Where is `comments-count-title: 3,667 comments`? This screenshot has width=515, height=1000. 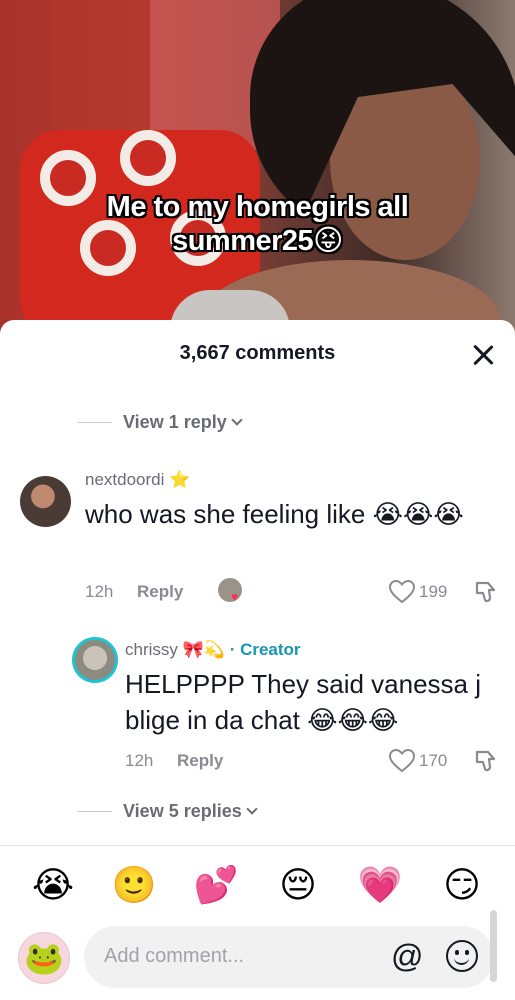 comments-count-title: 3,667 comments is located at coordinates (257, 353).